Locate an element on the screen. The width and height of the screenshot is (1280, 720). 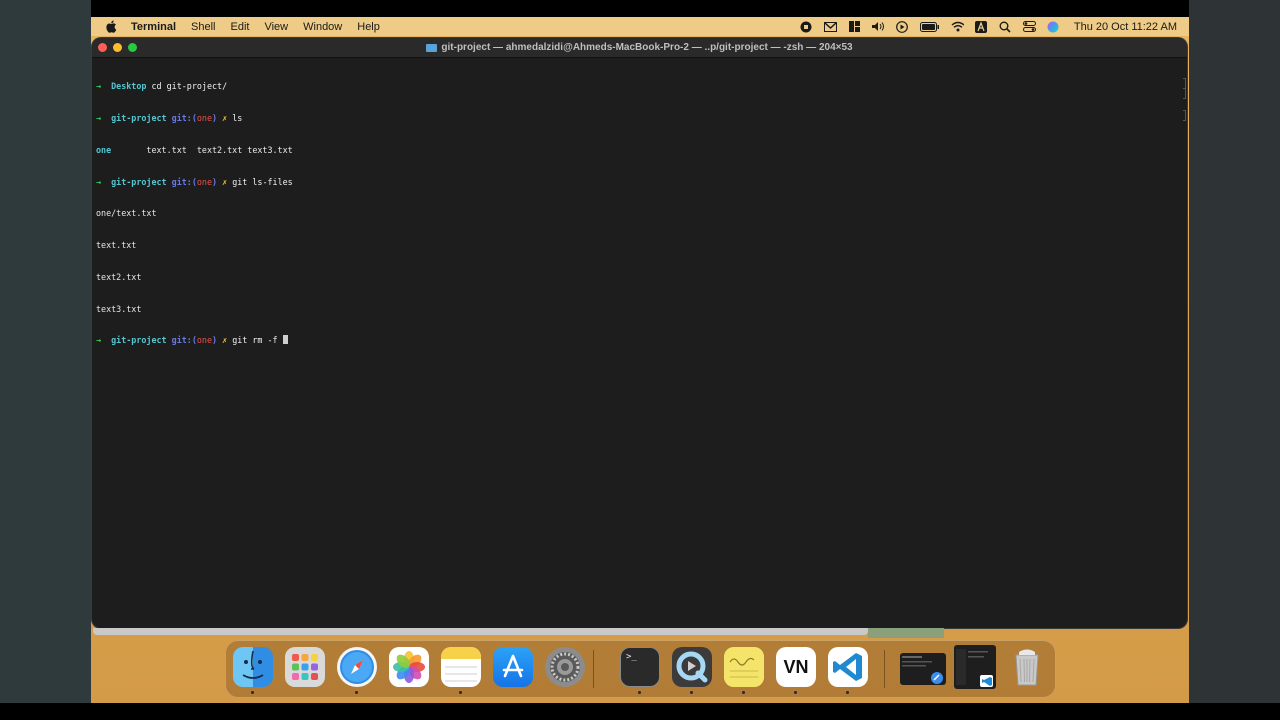
input-source-icon is located at coordinates (981, 26).